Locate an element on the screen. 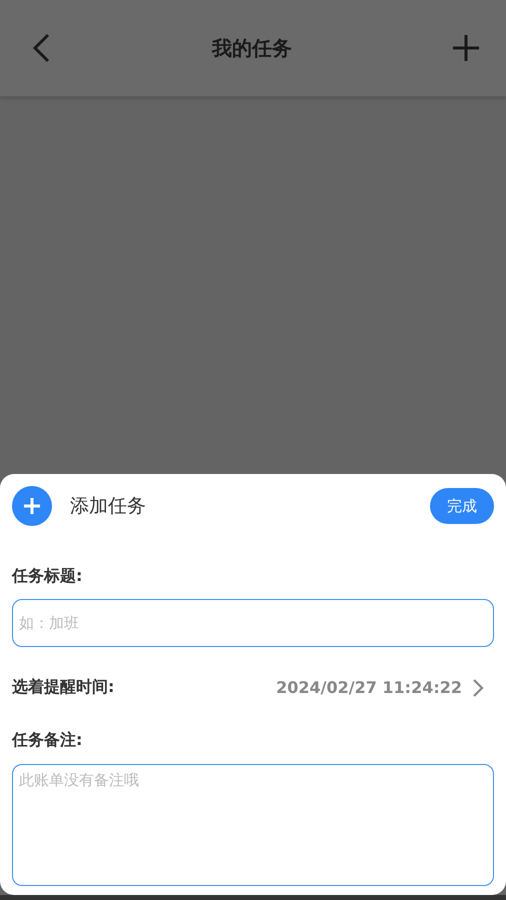  field-label: 任务备注: is located at coordinates (47, 740).